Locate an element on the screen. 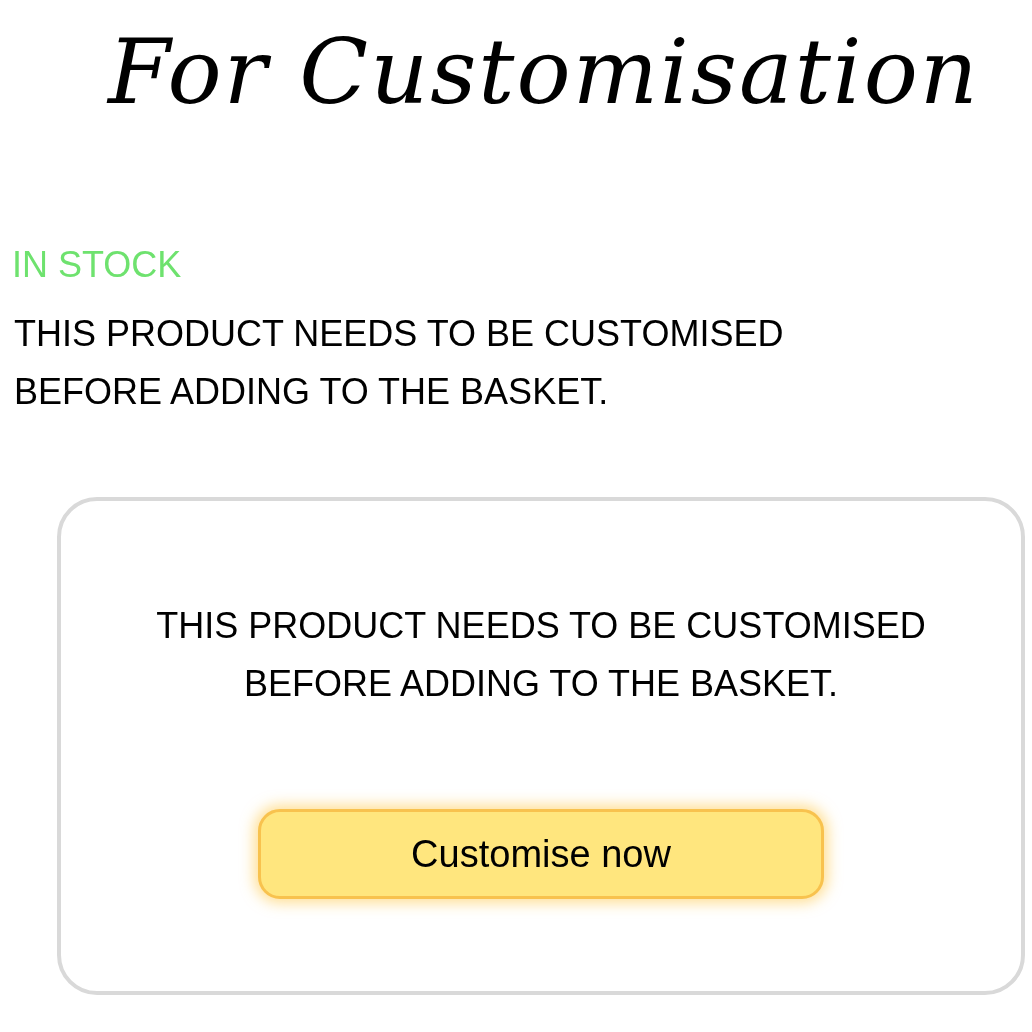  card-message: THIS PRODUCT NEEDS TO BE CUSTOMISED BEFORE ADDING TO THE BASKET. is located at coordinates (541, 654).